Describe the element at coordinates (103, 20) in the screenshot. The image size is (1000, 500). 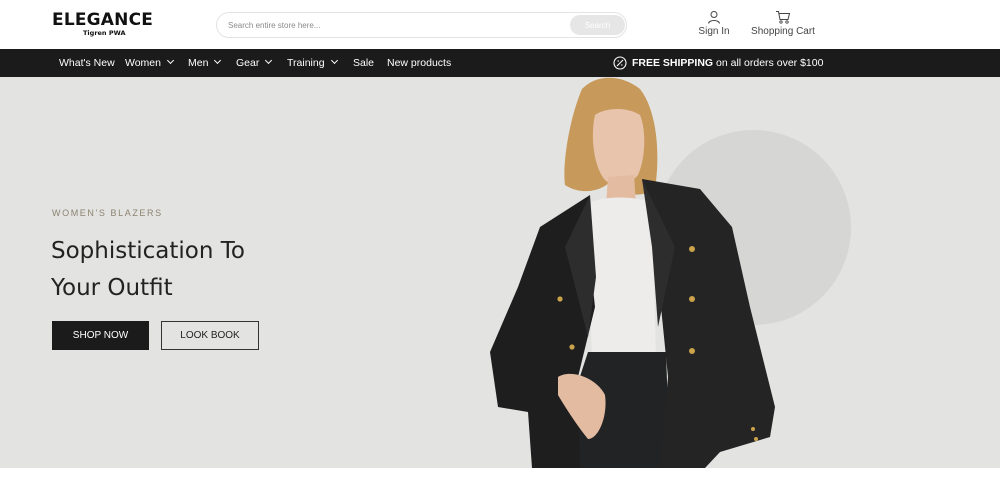
I see `logo-wordmark: ELEGANCE` at that location.